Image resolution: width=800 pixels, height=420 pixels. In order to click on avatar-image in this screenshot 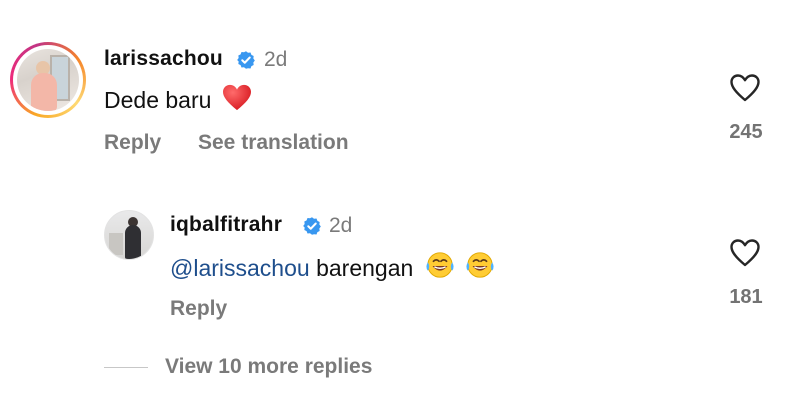, I will do `click(48, 80)`.